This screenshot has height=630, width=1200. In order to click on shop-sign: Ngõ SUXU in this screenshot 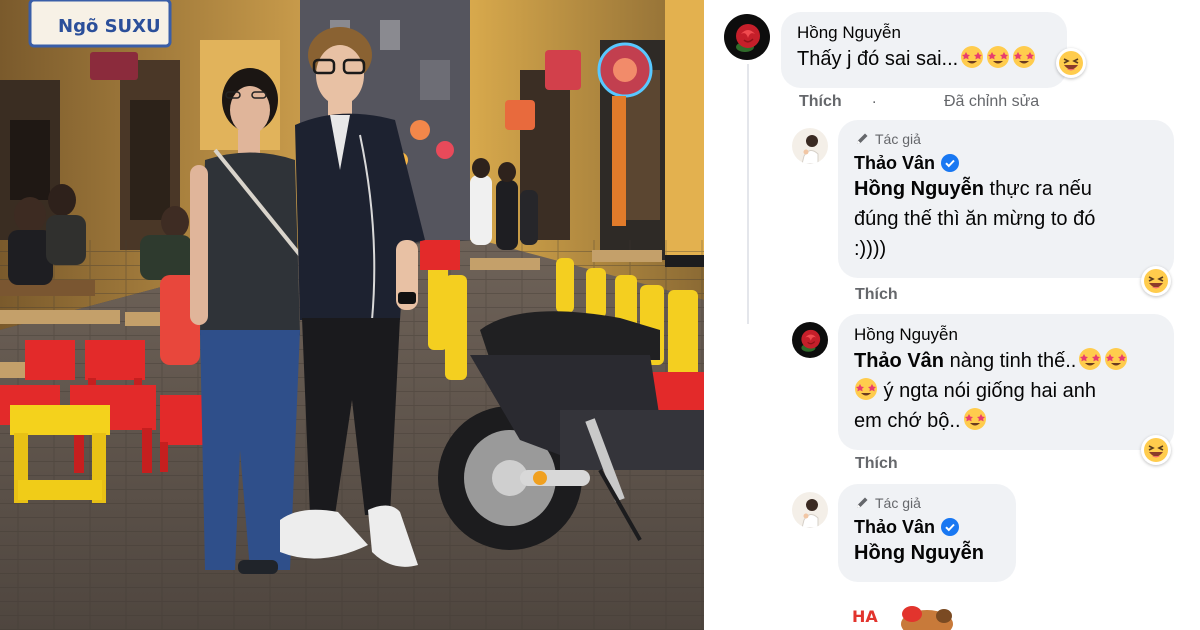, I will do `click(109, 26)`.